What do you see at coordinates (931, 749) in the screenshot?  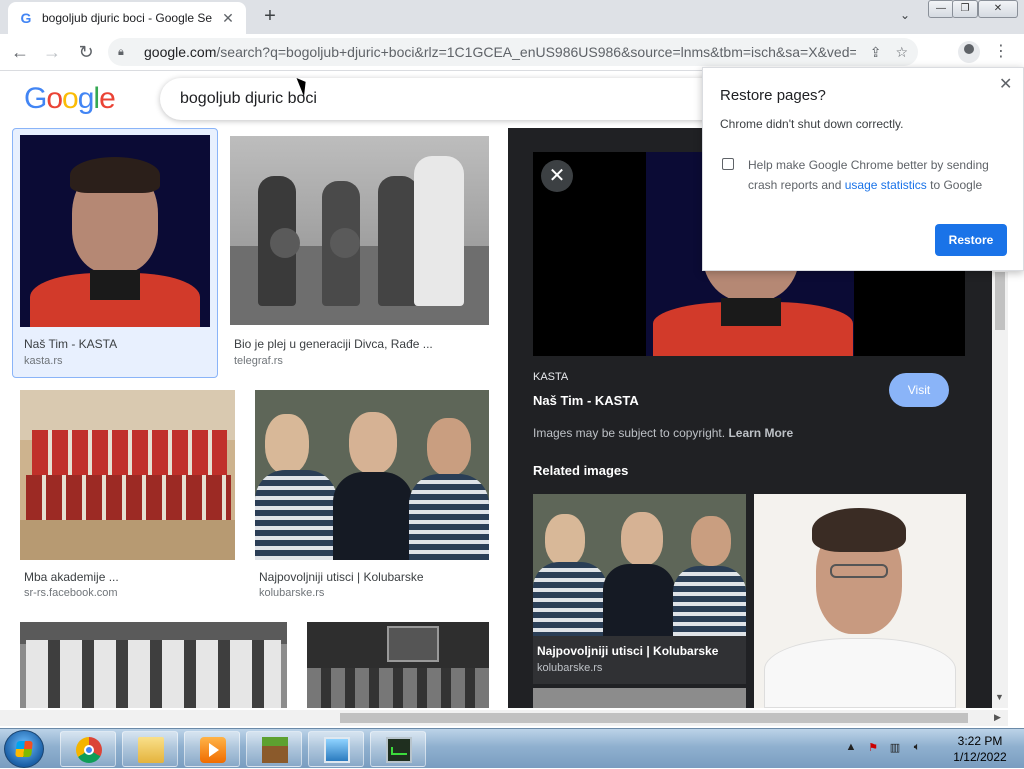 I see `system-tray: ▲ ⚑ ▥ 🔈︎ 3:22 PM 1/12/2022` at bounding box center [931, 749].